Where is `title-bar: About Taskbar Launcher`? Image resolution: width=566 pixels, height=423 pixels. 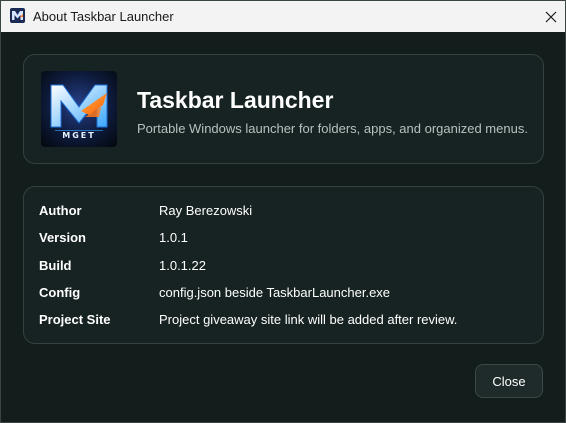 title-bar: About Taskbar Launcher is located at coordinates (283, 16).